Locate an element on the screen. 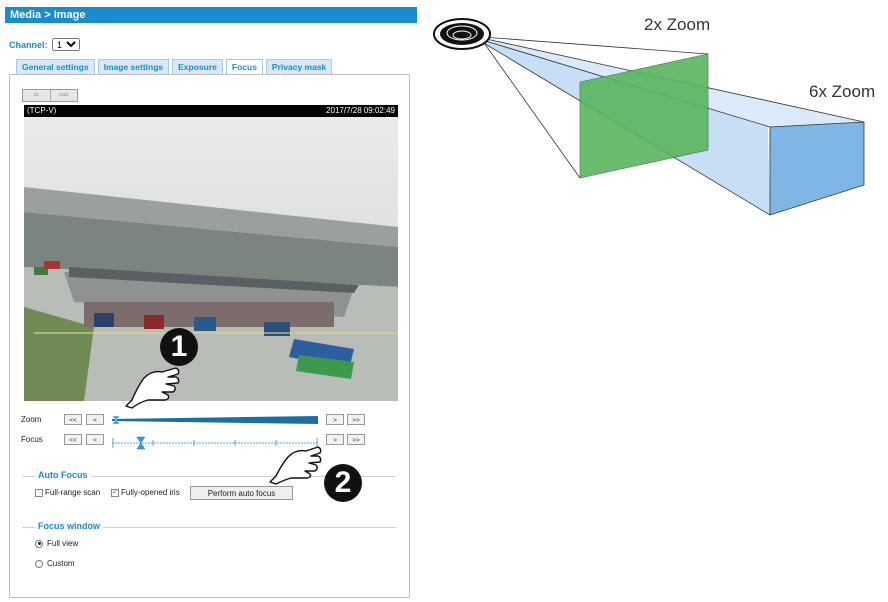 This screenshot has width=888, height=602. zoom-label: Zoom is located at coordinates (31, 419).